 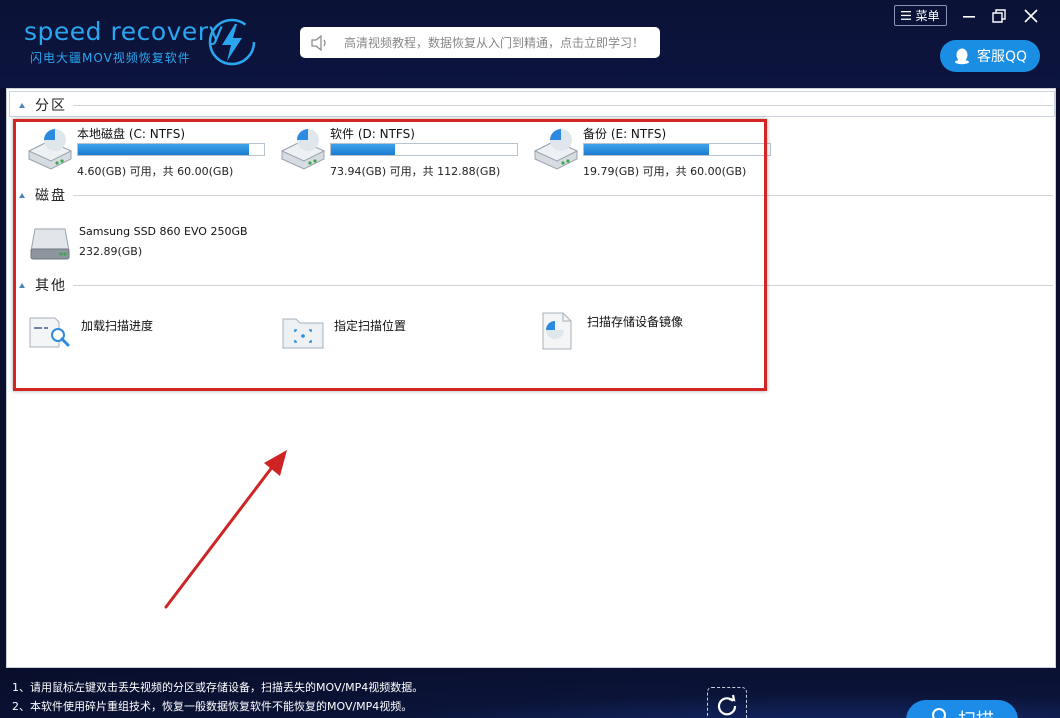 What do you see at coordinates (939, 713) in the screenshot?
I see `search-icon` at bounding box center [939, 713].